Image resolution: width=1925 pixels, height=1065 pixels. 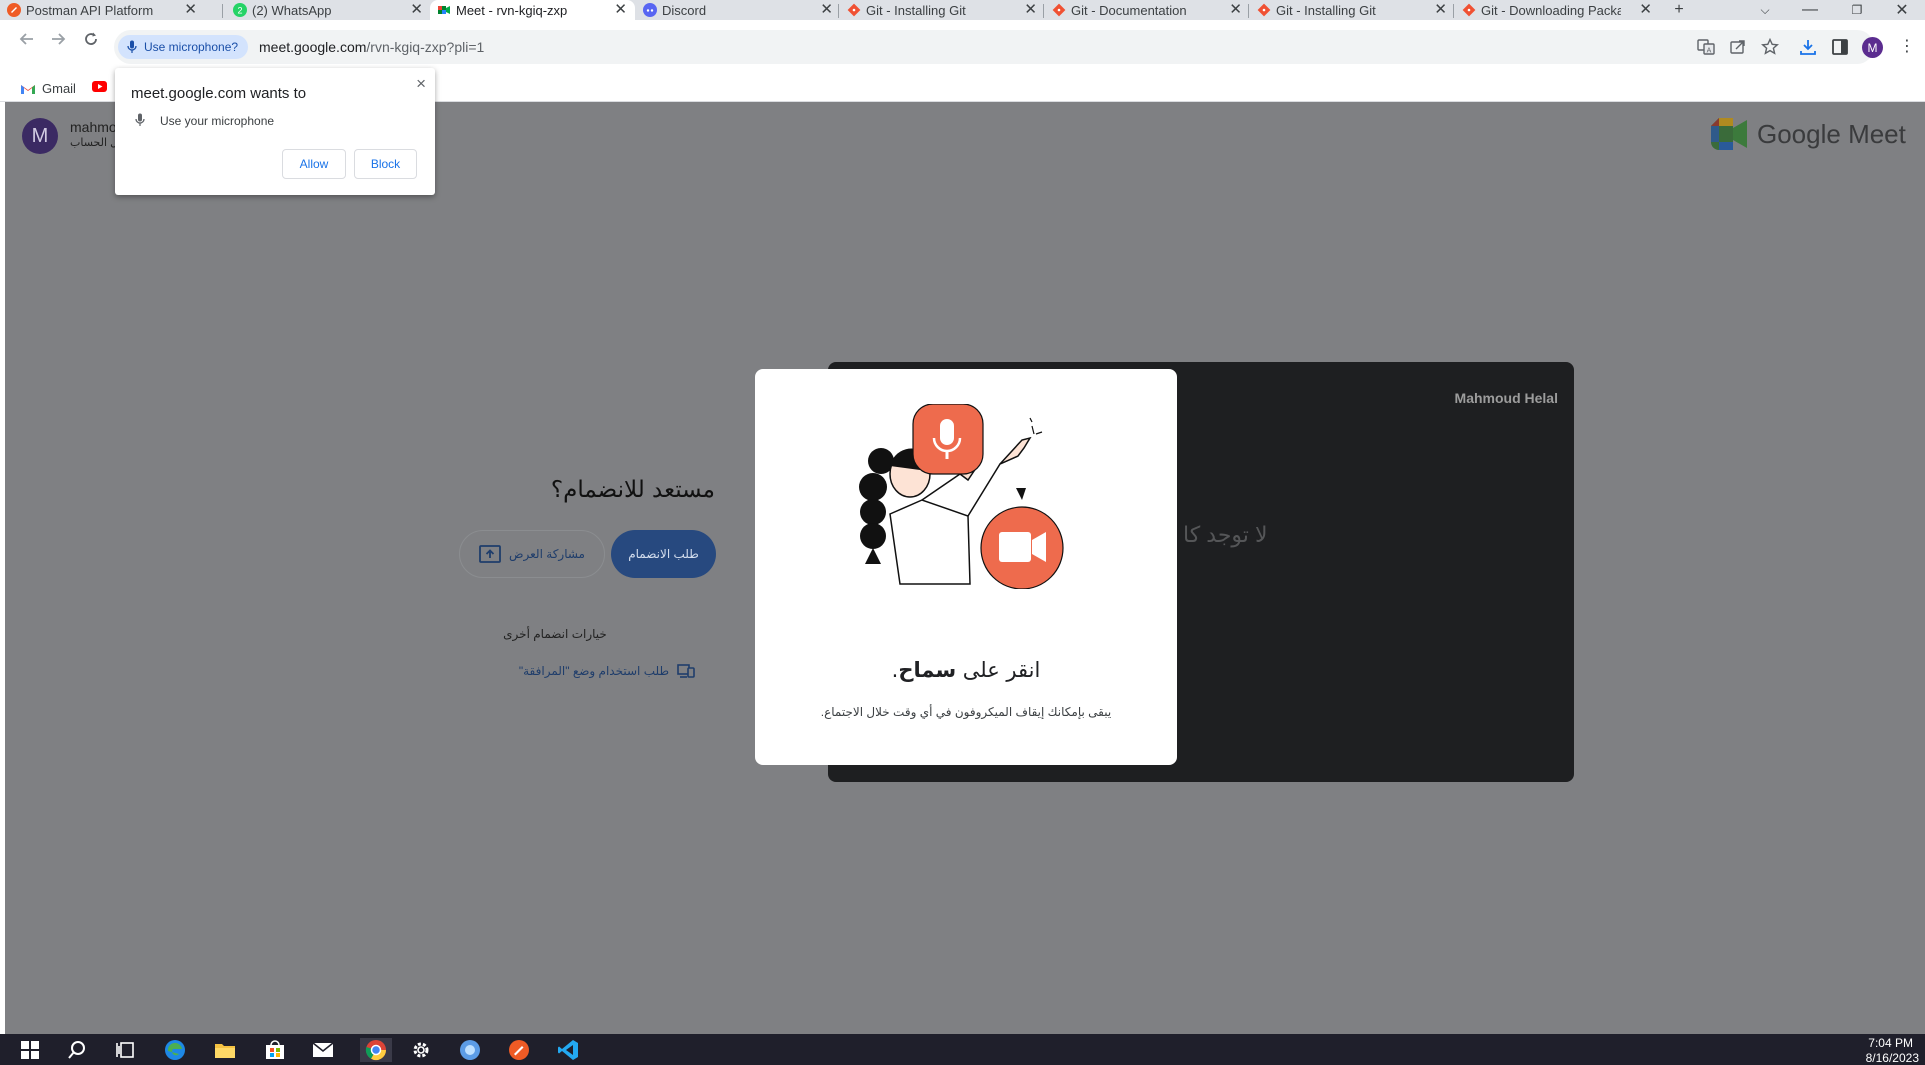 I want to click on other-joining-options: خيارات انضمام أخرى, so click(x=555, y=634).